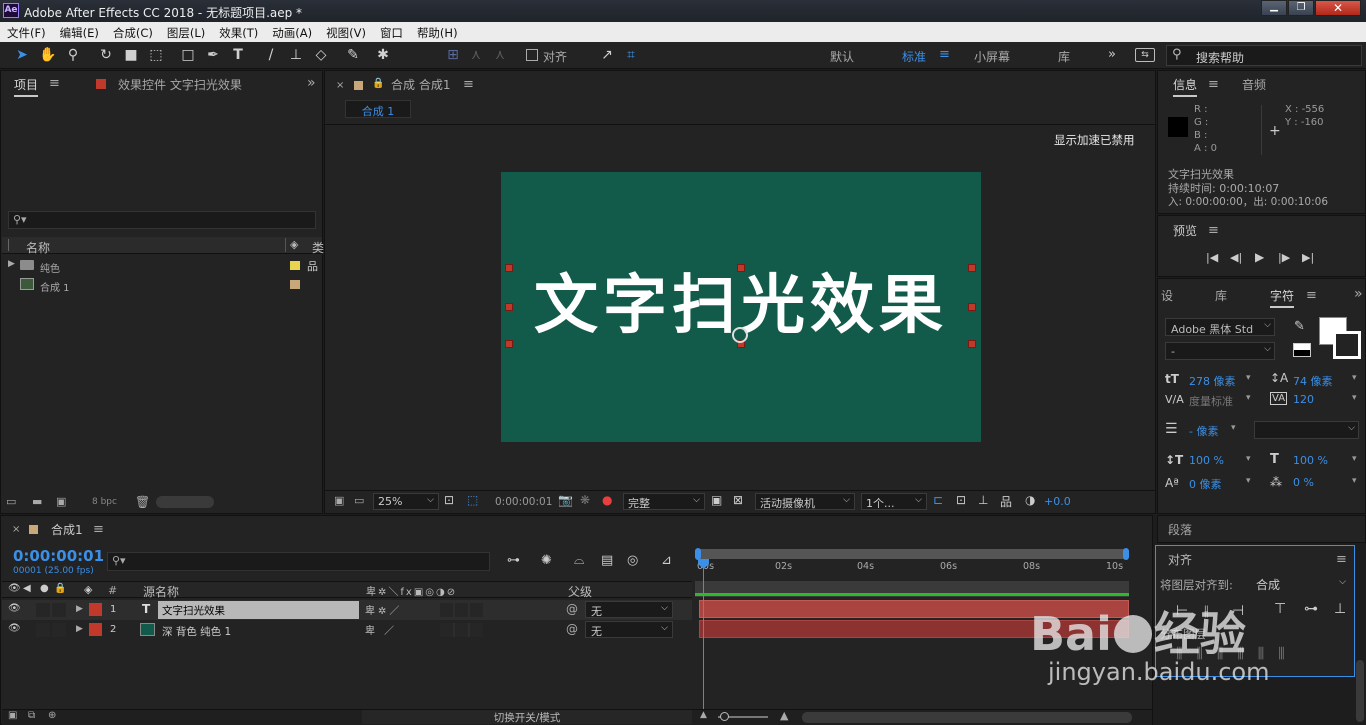 The height and width of the screenshot is (725, 1366). What do you see at coordinates (1030, 500) in the screenshot?
I see `exposure-reset-icon: ◑` at bounding box center [1030, 500].